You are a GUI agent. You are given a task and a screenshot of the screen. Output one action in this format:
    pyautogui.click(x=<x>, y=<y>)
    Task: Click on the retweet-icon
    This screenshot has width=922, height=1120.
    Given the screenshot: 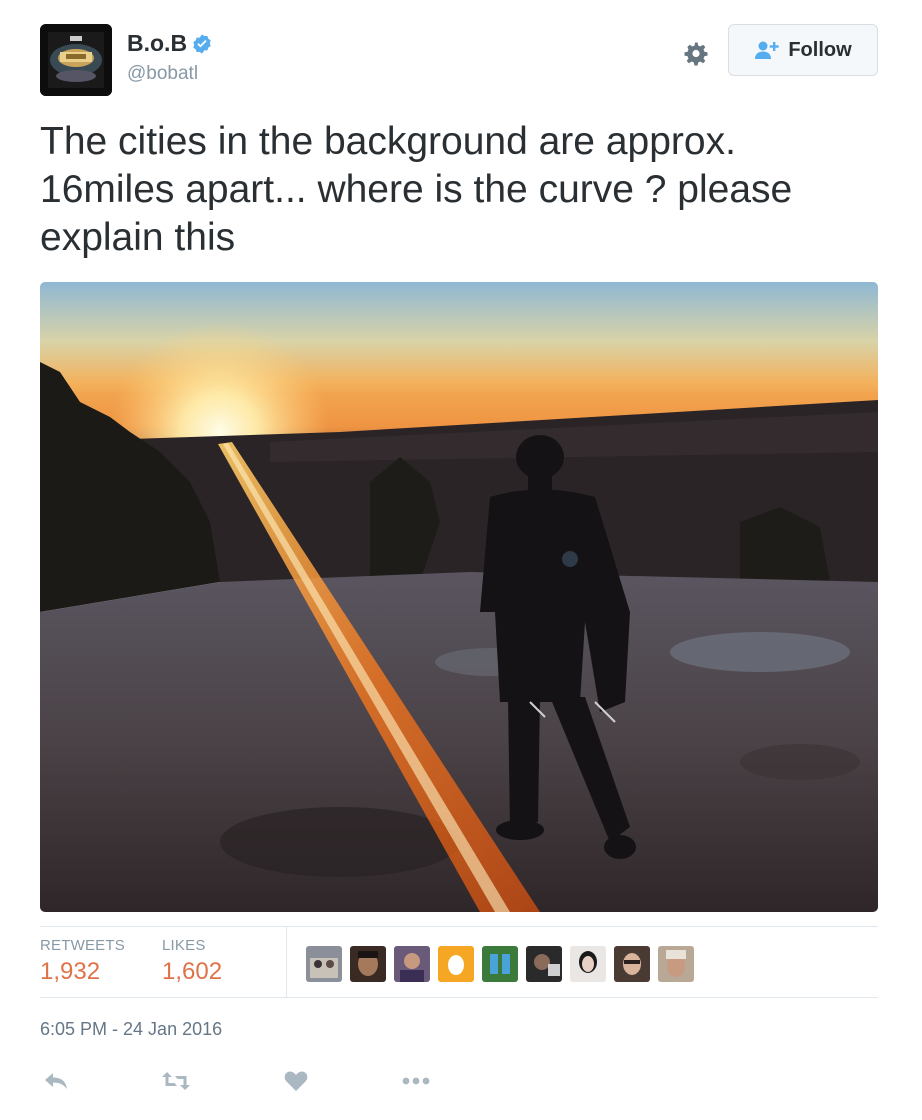 What is the action you would take?
    pyautogui.click(x=176, y=1081)
    